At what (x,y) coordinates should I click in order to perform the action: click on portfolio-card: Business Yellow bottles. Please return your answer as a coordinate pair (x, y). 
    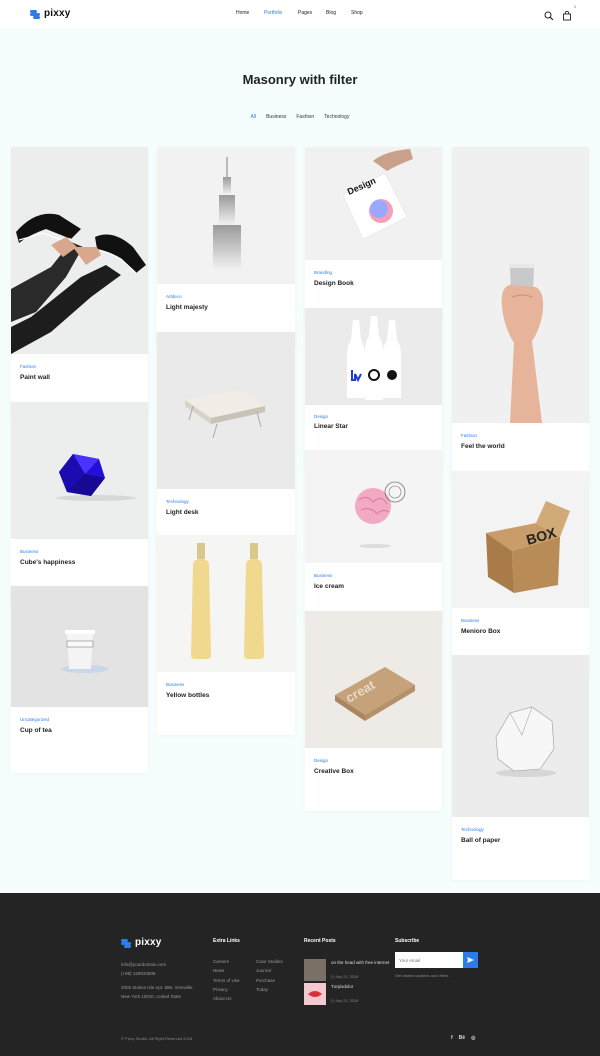
    Looking at the image, I should click on (226, 635).